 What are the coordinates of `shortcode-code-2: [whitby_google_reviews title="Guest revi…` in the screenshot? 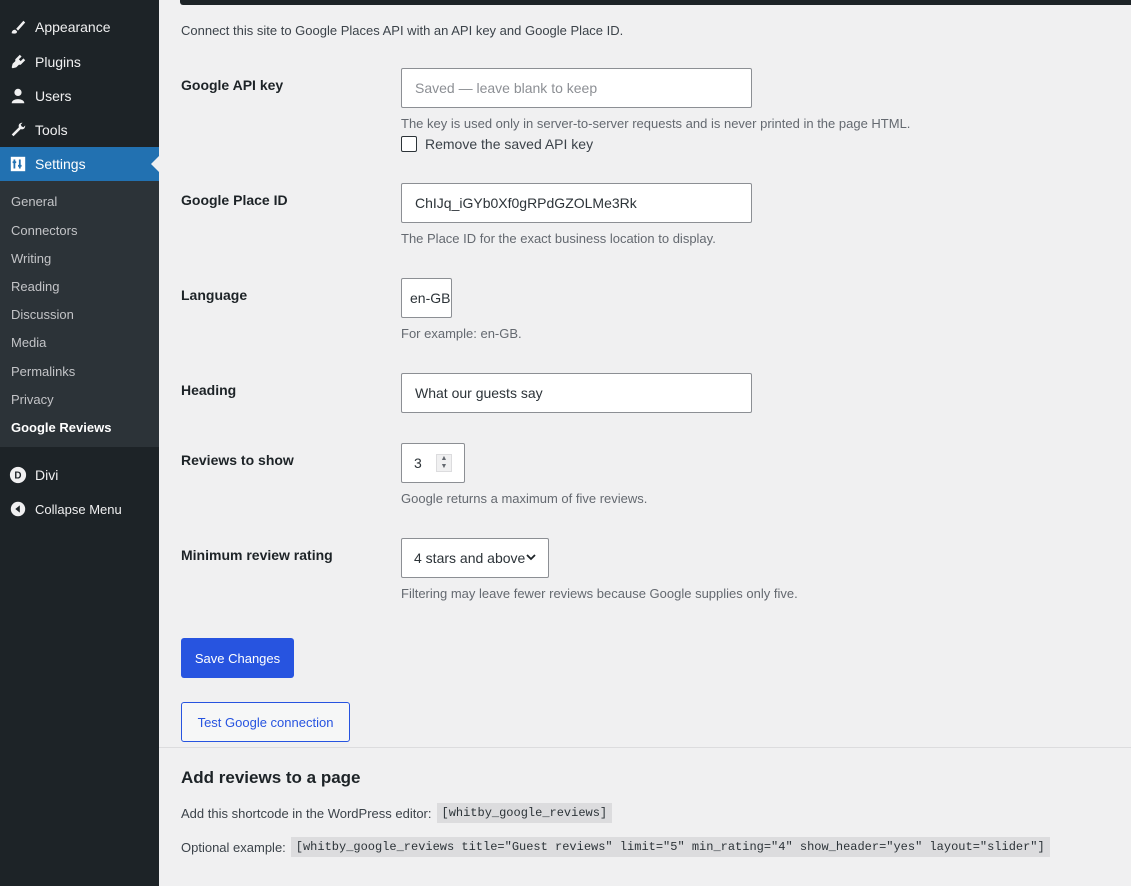 It's located at (670, 847).